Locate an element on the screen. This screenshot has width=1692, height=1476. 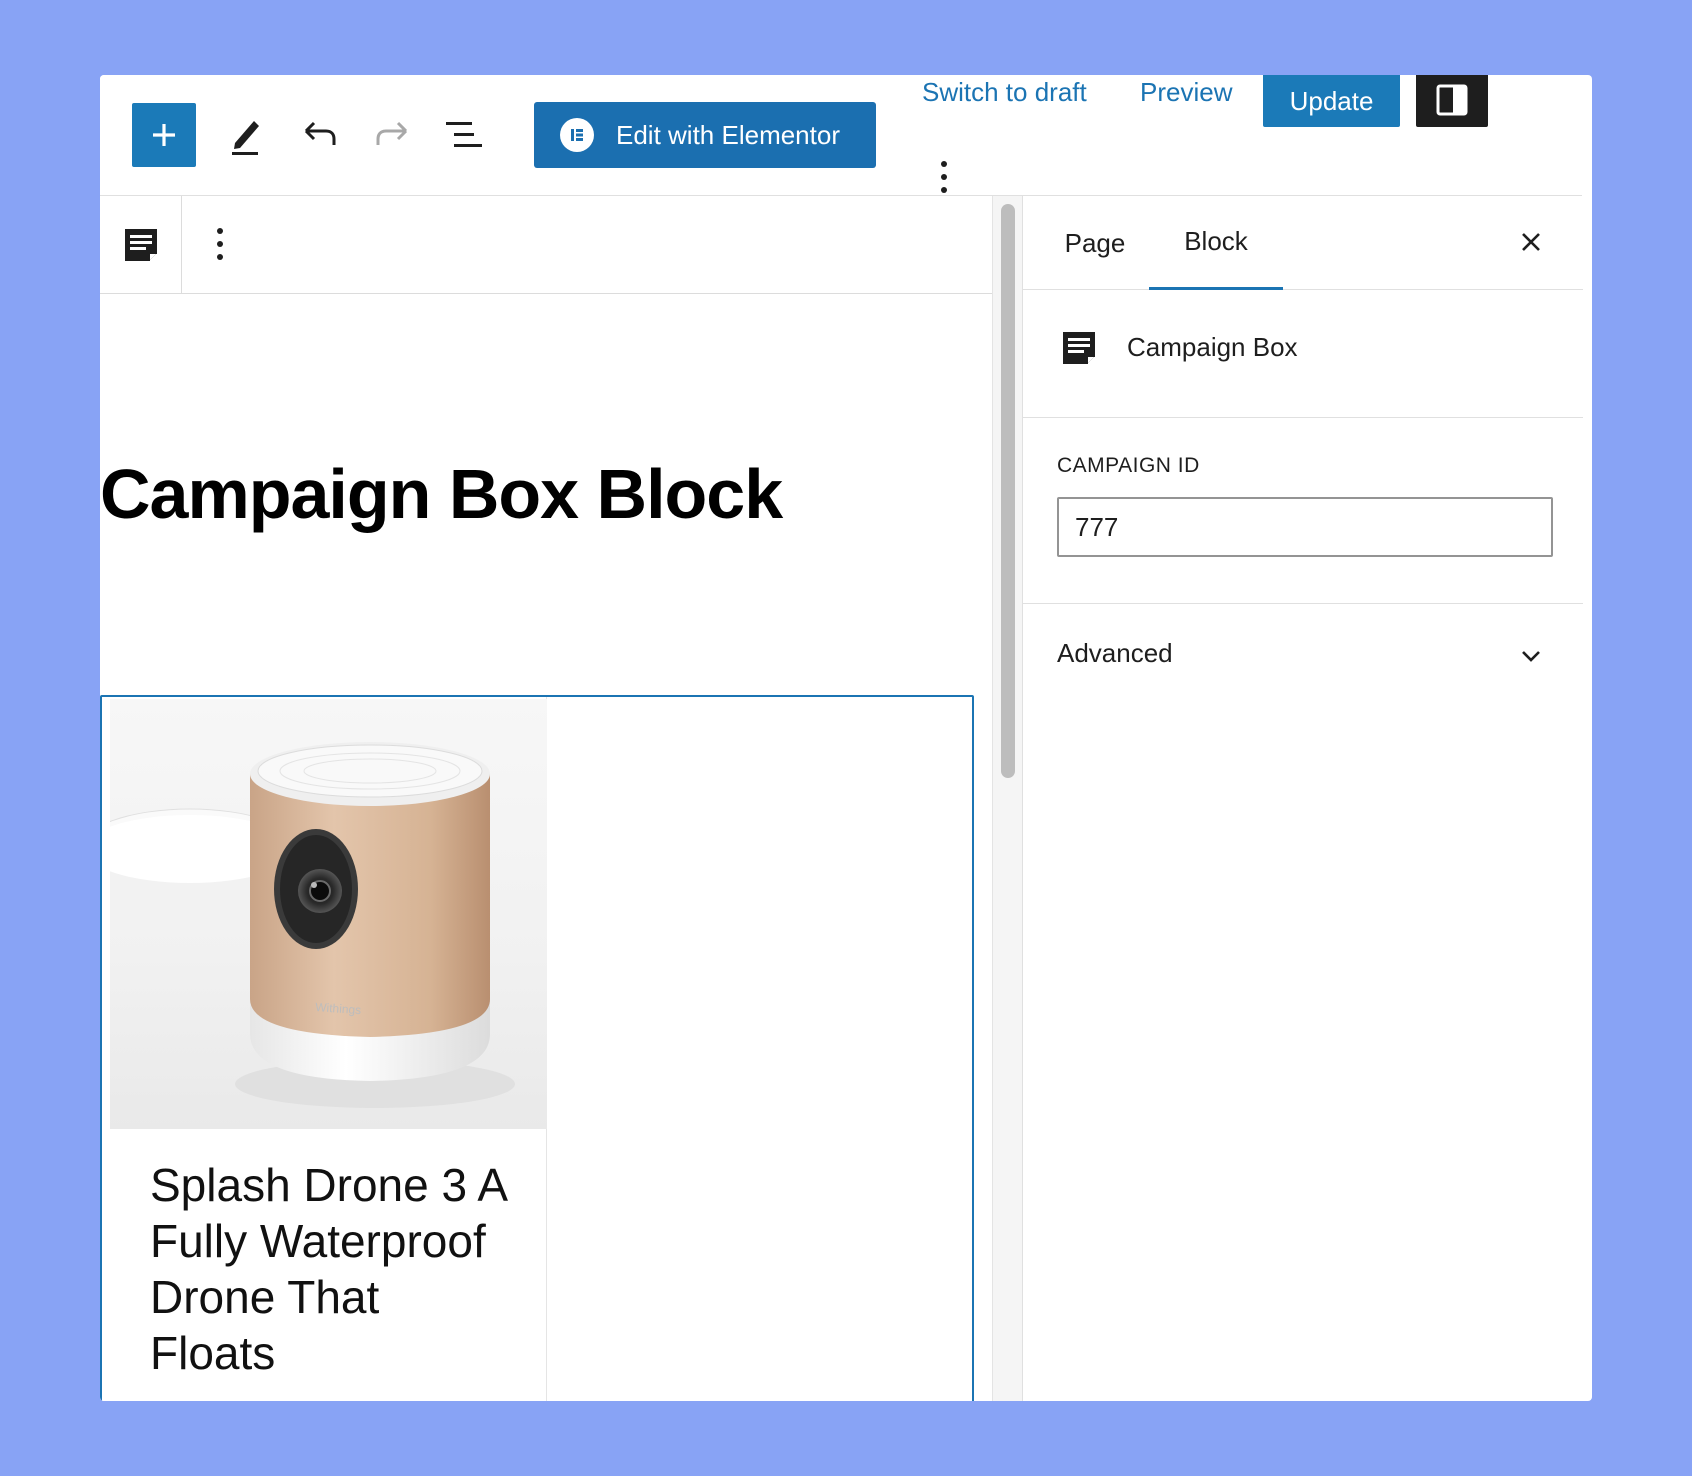
pencil-icon is located at coordinates (245, 138).